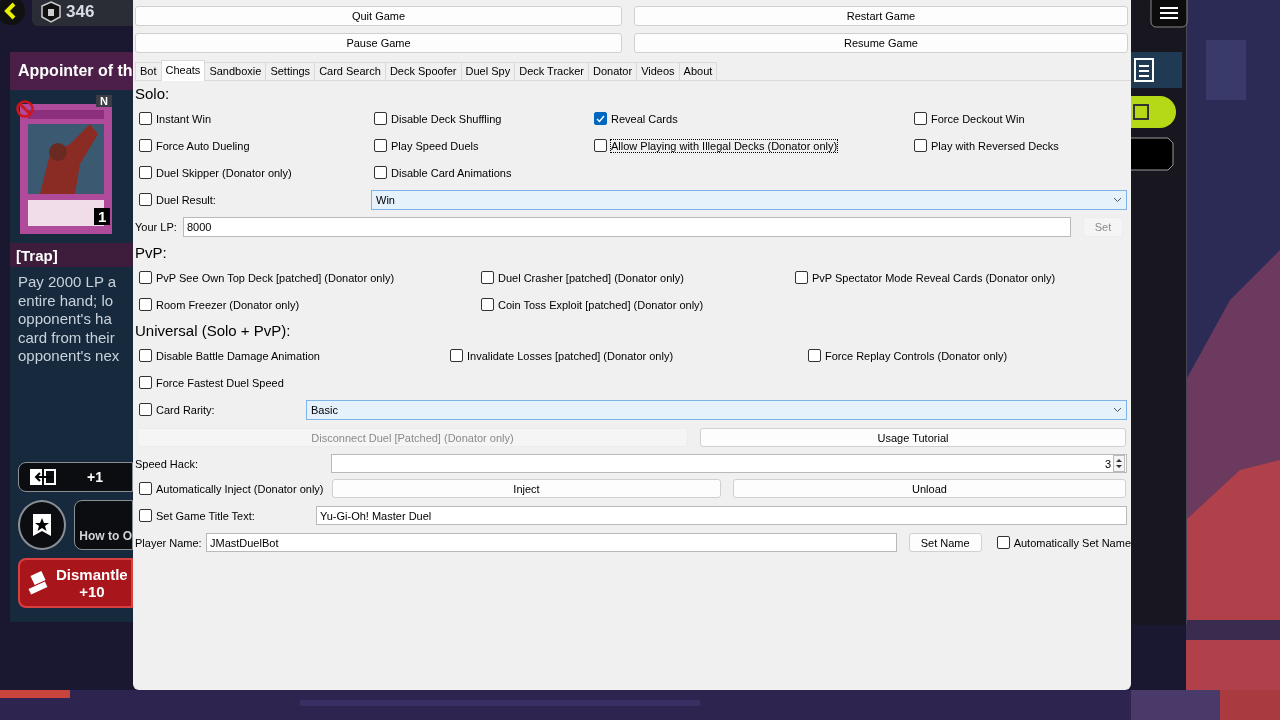 Image resolution: width=1280 pixels, height=720 pixels. What do you see at coordinates (104, 101) in the screenshot?
I see `rarity-badge: N` at bounding box center [104, 101].